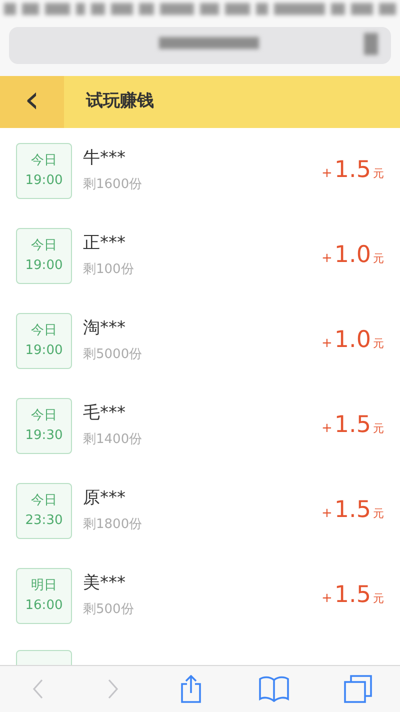 The width and height of the screenshot is (400, 712). What do you see at coordinates (44, 521) in the screenshot?
I see `badge-time: 23:30` at bounding box center [44, 521].